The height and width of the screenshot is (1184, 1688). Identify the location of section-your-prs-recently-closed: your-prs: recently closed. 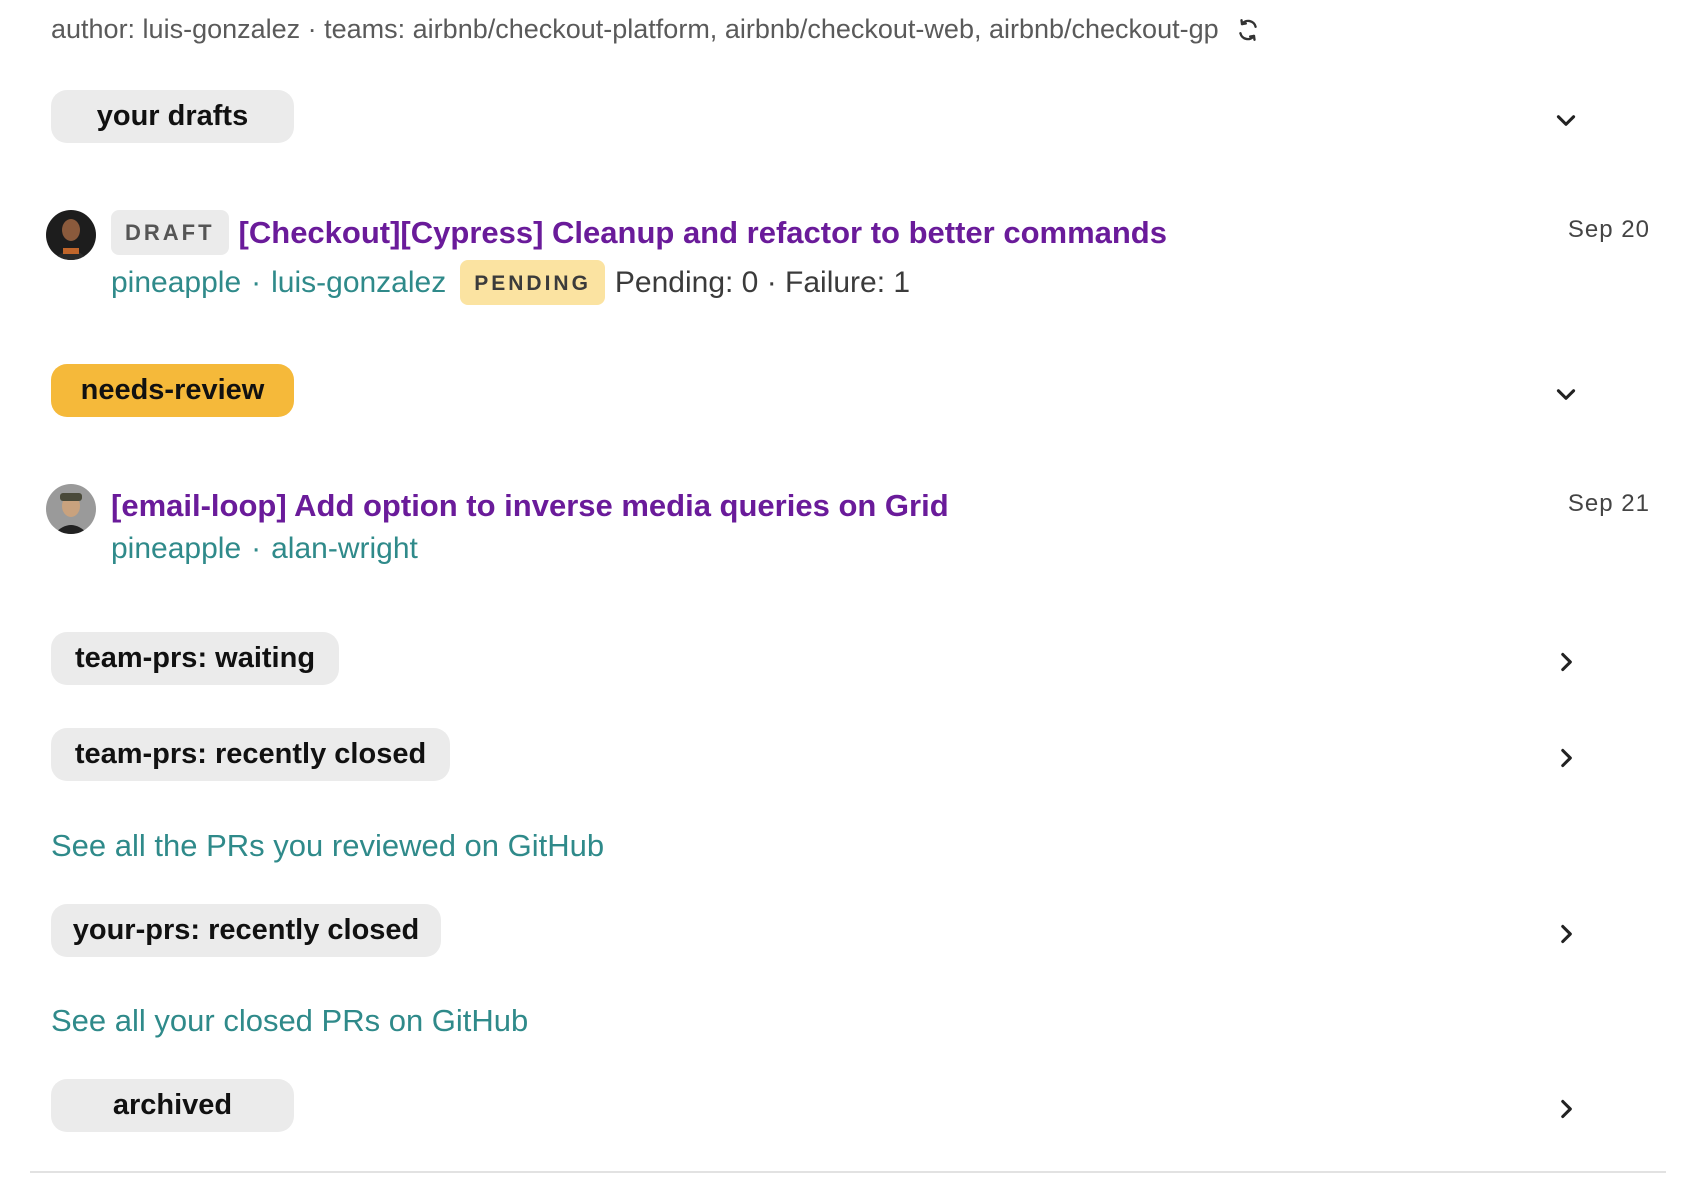
(246, 930).